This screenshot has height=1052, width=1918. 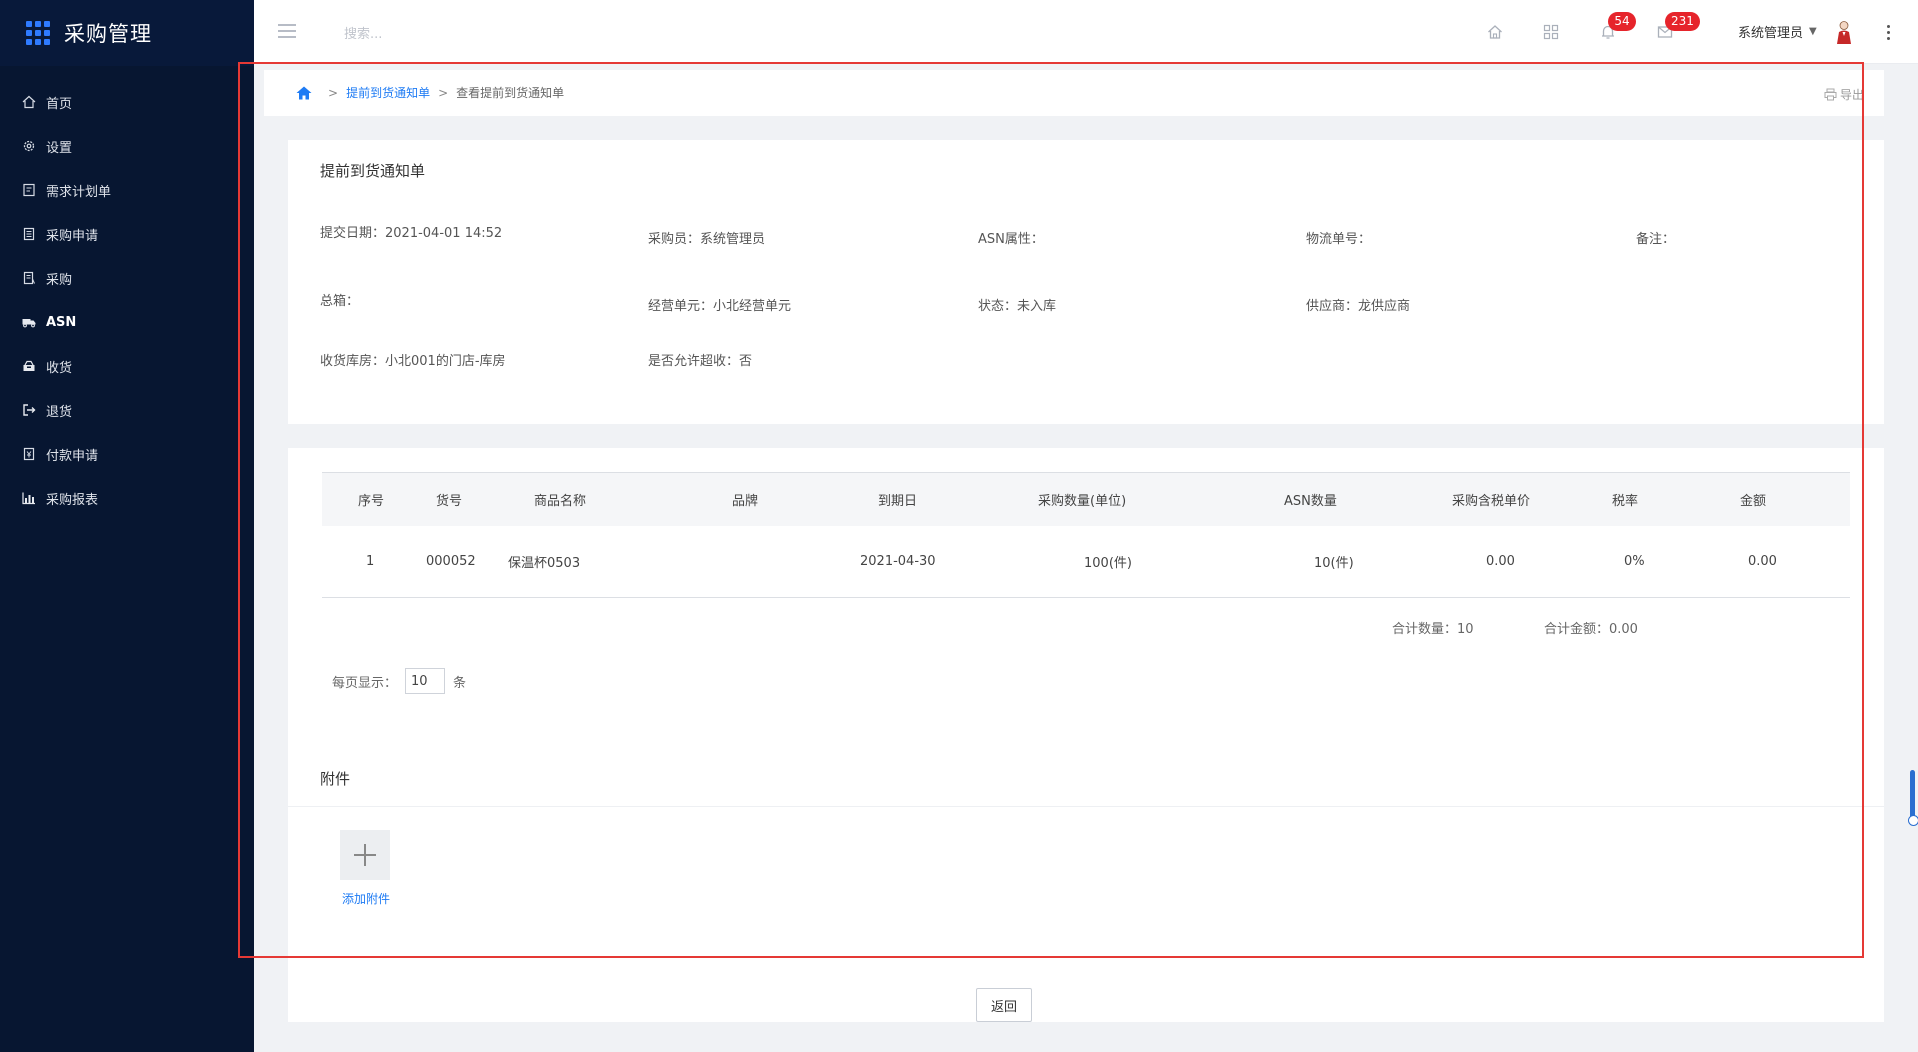 What do you see at coordinates (59, 104) in the screenshot?
I see `sidebar-item-label: 首页` at bounding box center [59, 104].